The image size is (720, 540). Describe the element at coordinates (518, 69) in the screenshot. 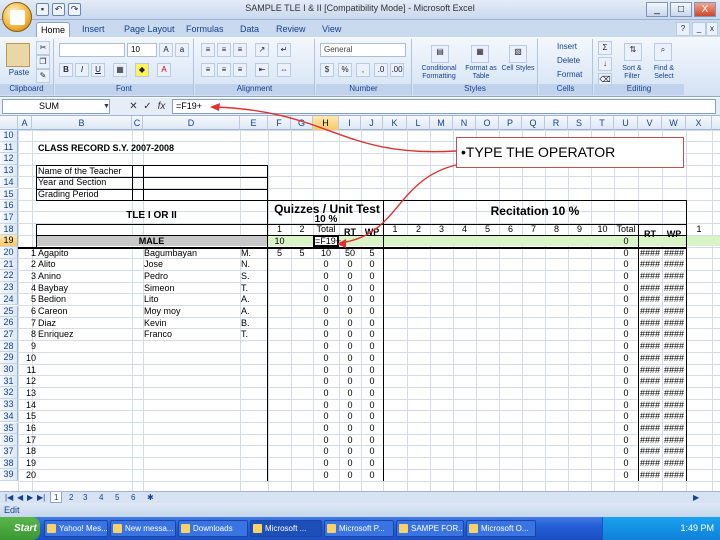

I see `cell-styles-button: Cell Styles` at that location.